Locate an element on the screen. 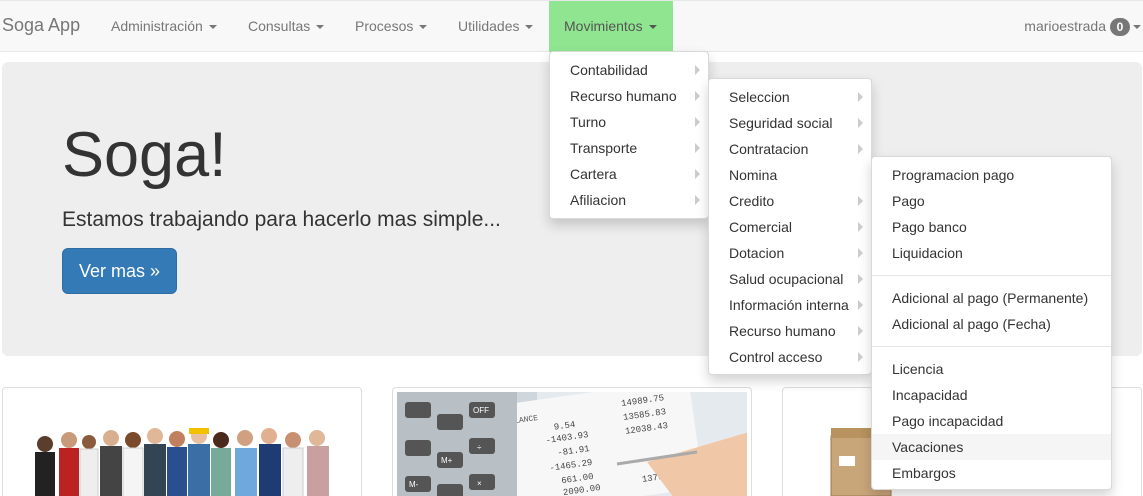  menu-item-label: Salud ocupacional is located at coordinates (786, 279).